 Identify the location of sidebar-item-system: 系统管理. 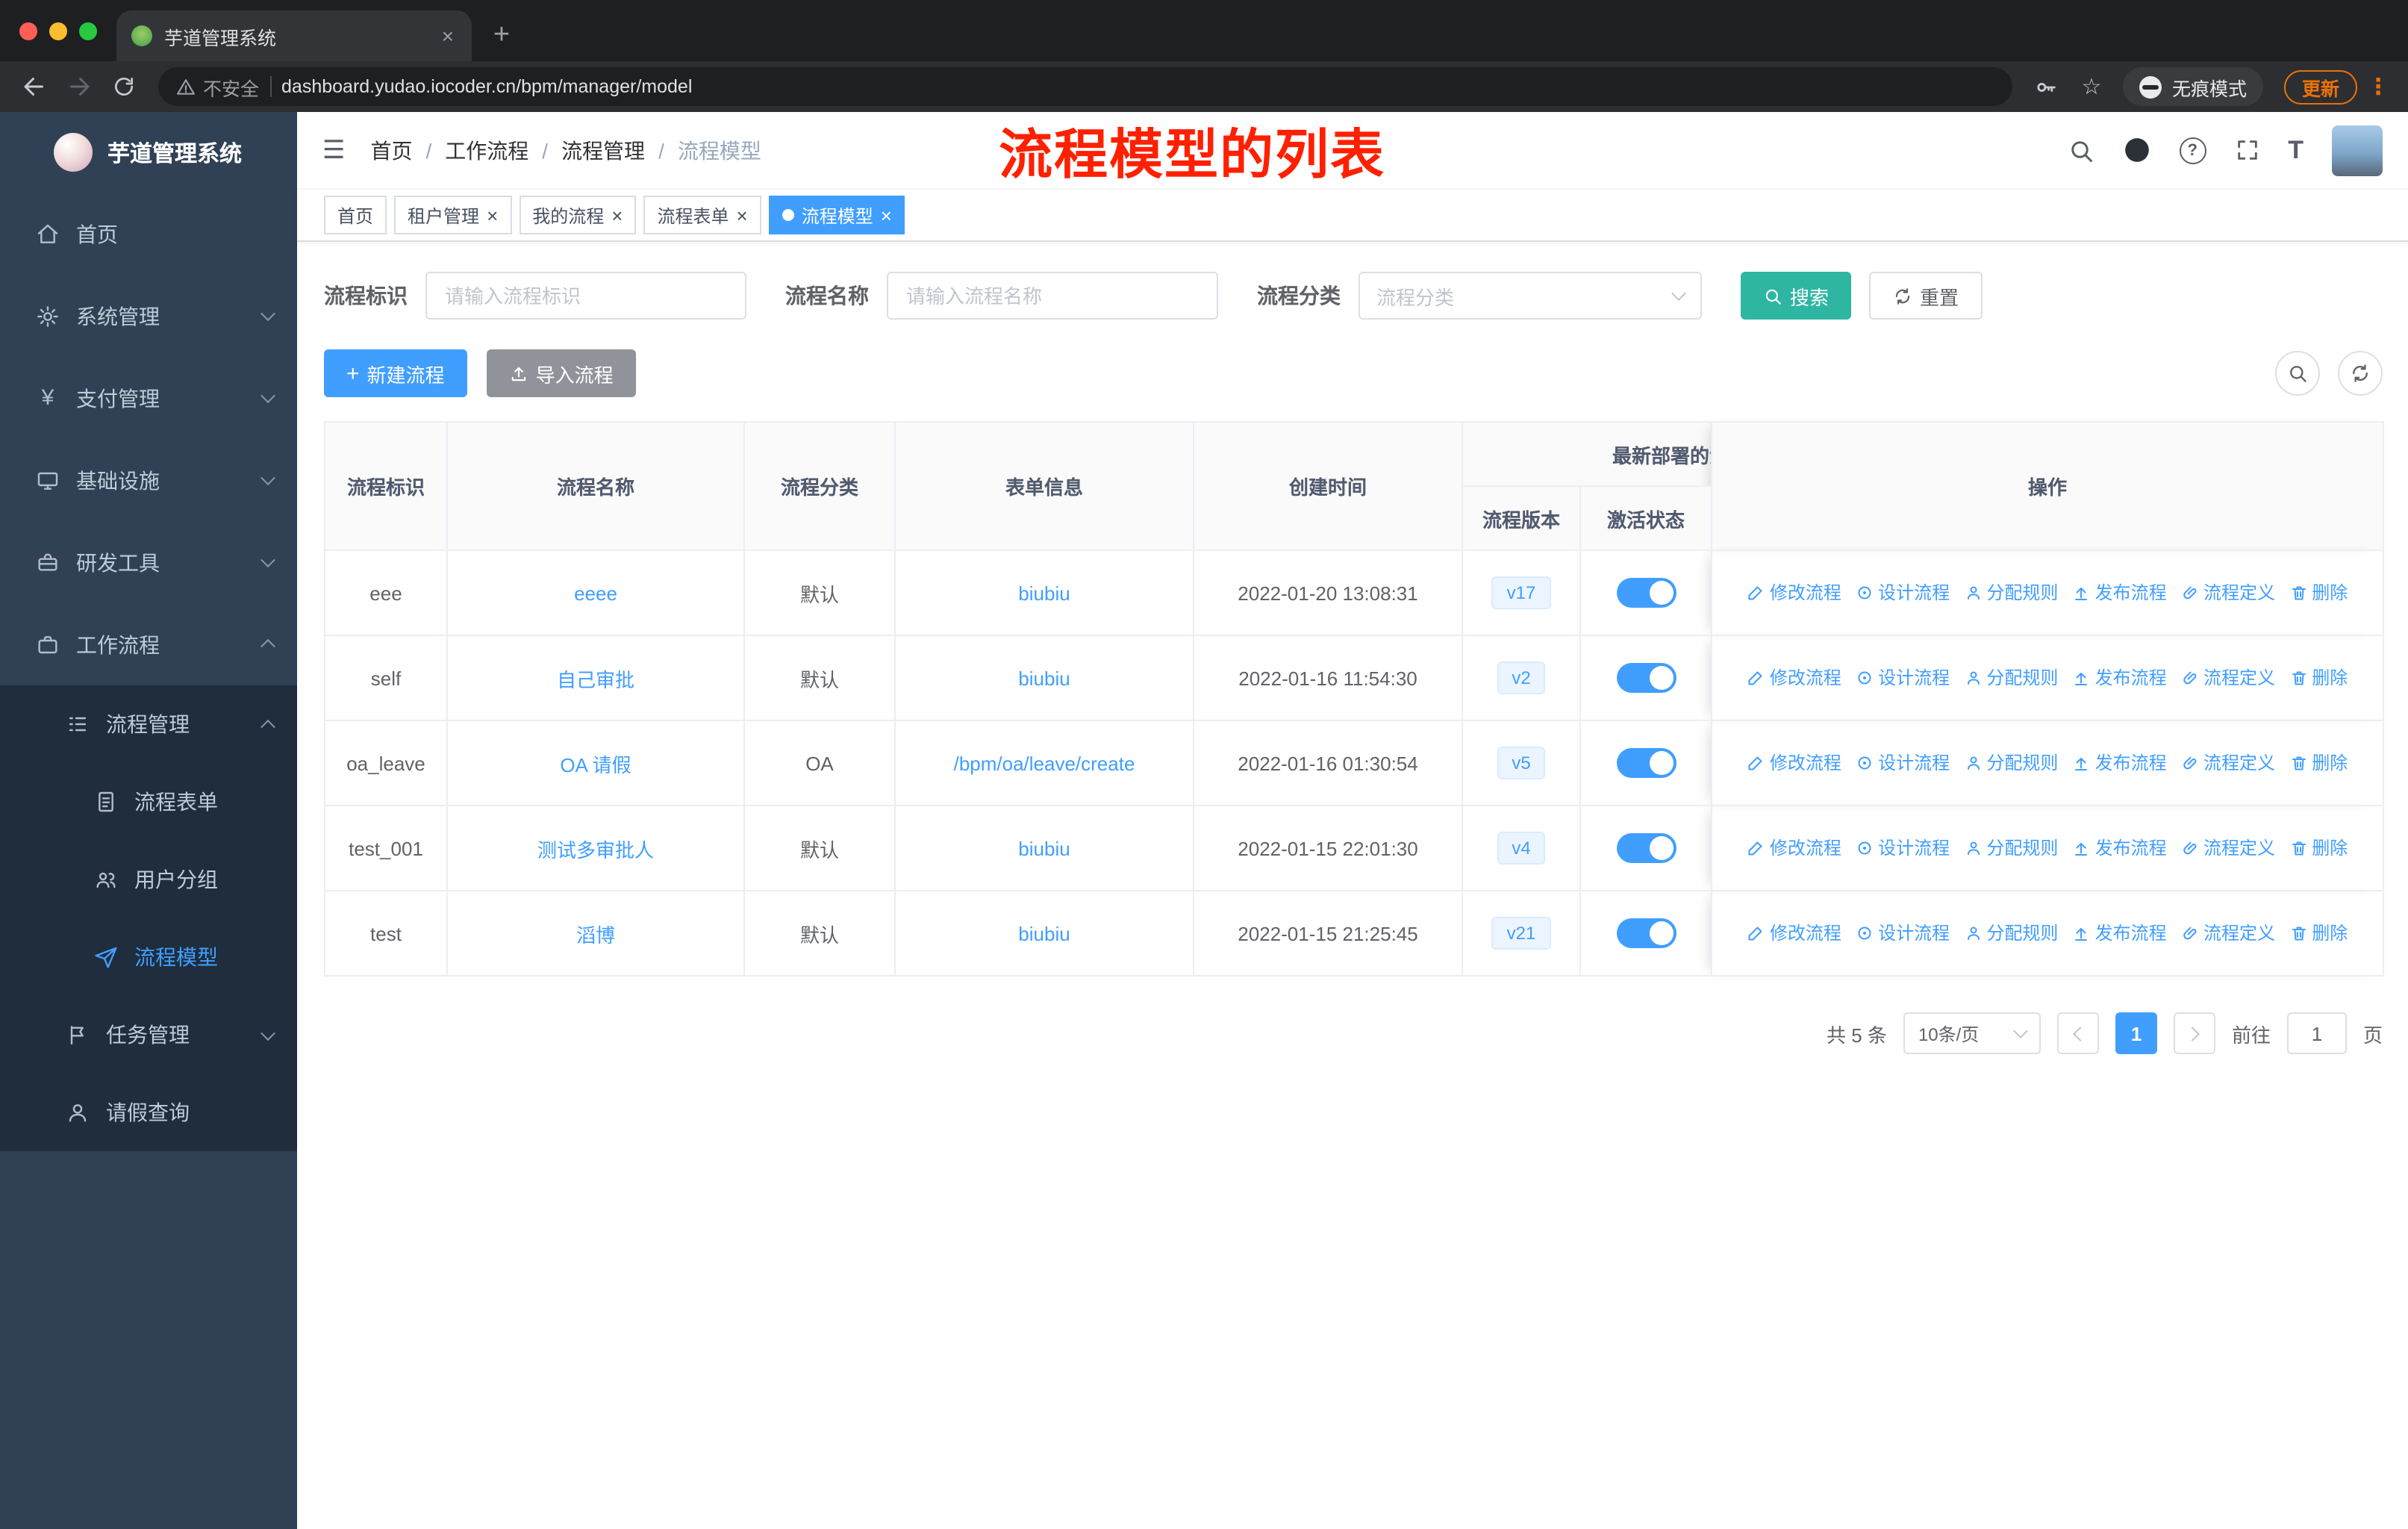
(148, 316).